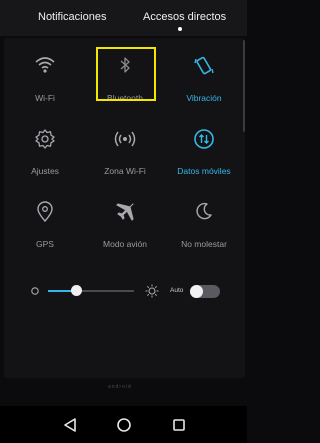  What do you see at coordinates (123, 18) in the screenshot?
I see `quick-settings-tabbar: Notificaciones Accesos directos` at bounding box center [123, 18].